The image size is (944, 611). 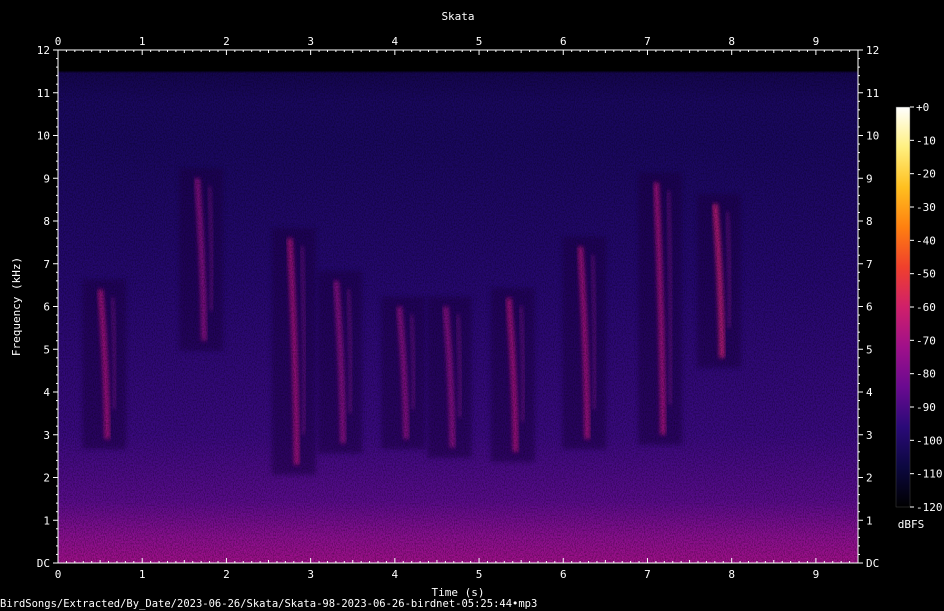 I want to click on y-tick-label-right: 12, so click(x=872, y=50).